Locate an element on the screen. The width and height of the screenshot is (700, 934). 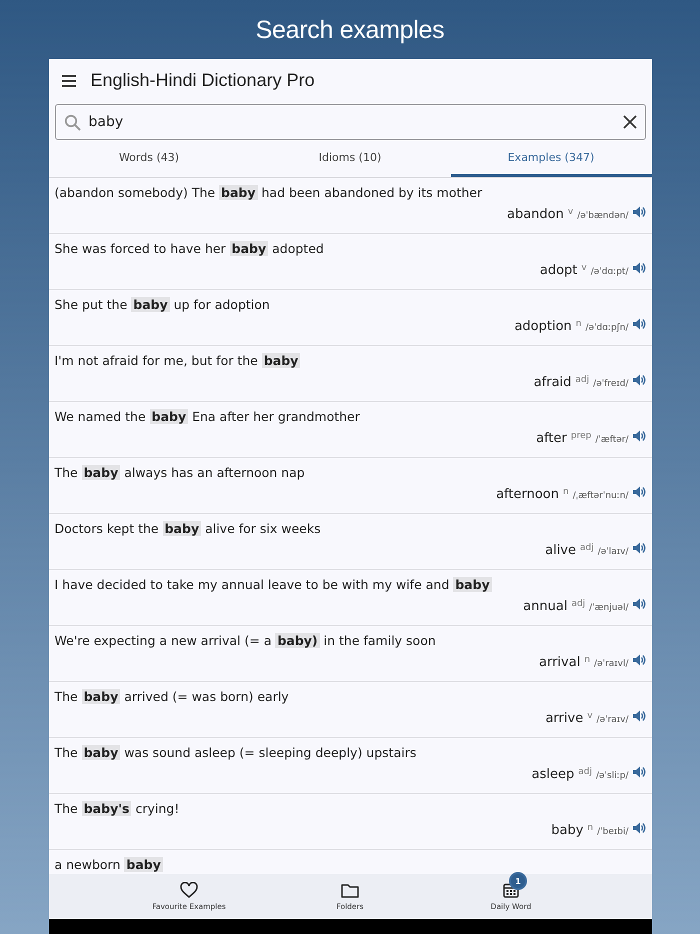
heart-icon is located at coordinates (189, 890).